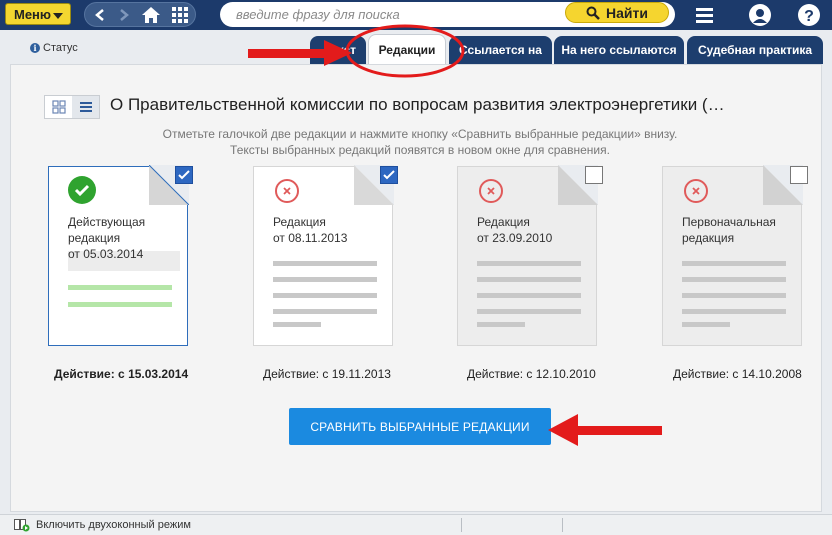 This screenshot has height=535, width=832. I want to click on hamburger-menu-button, so click(706, 15).